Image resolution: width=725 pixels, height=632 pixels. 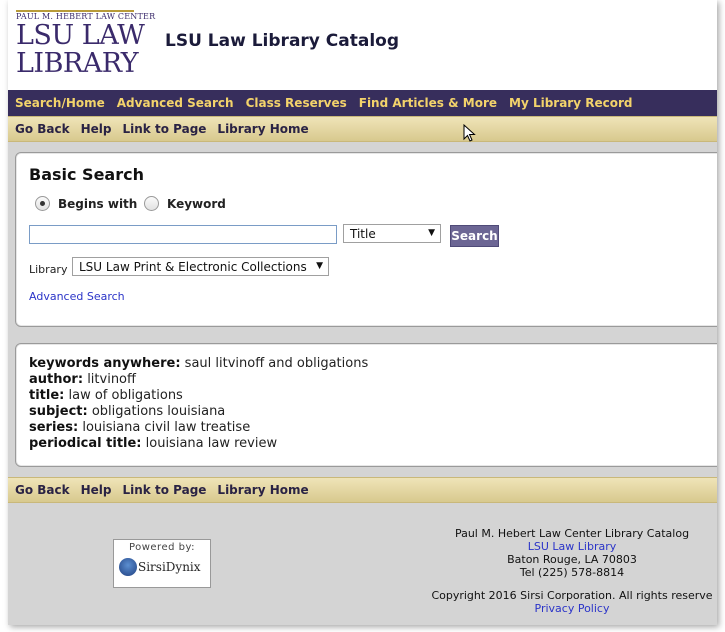 What do you see at coordinates (175, 103) in the screenshot?
I see `nav-advanced-search: Advanced Search` at bounding box center [175, 103].